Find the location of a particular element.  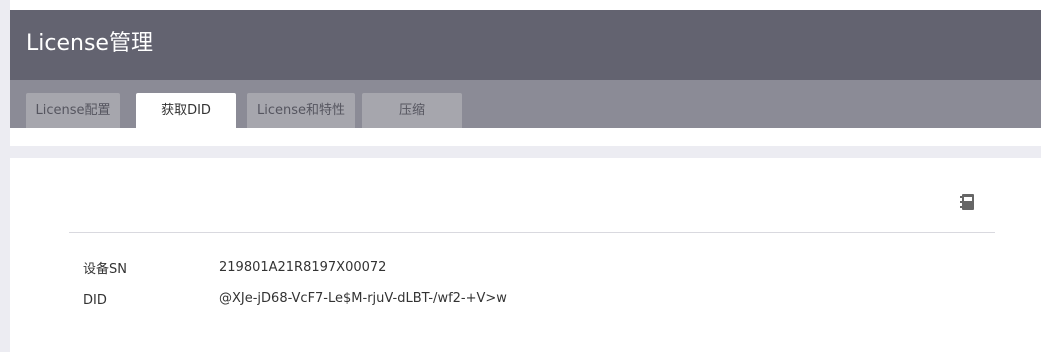

notebook-icon is located at coordinates (967, 202).